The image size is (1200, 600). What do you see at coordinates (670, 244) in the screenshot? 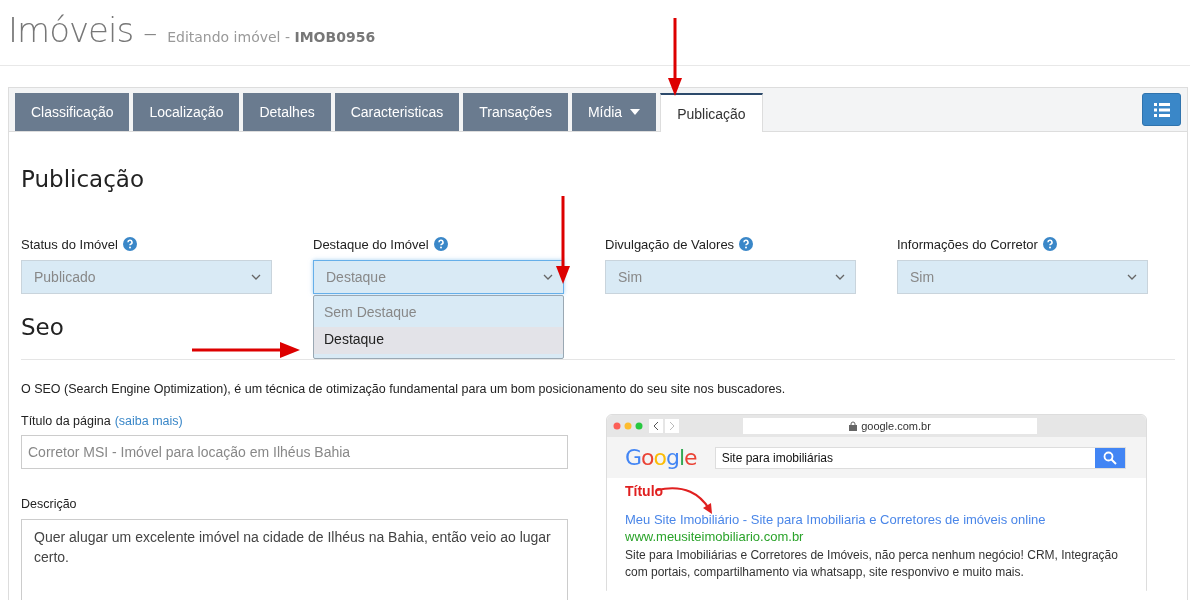
I see `field-label: Divulgação de Valores` at bounding box center [670, 244].